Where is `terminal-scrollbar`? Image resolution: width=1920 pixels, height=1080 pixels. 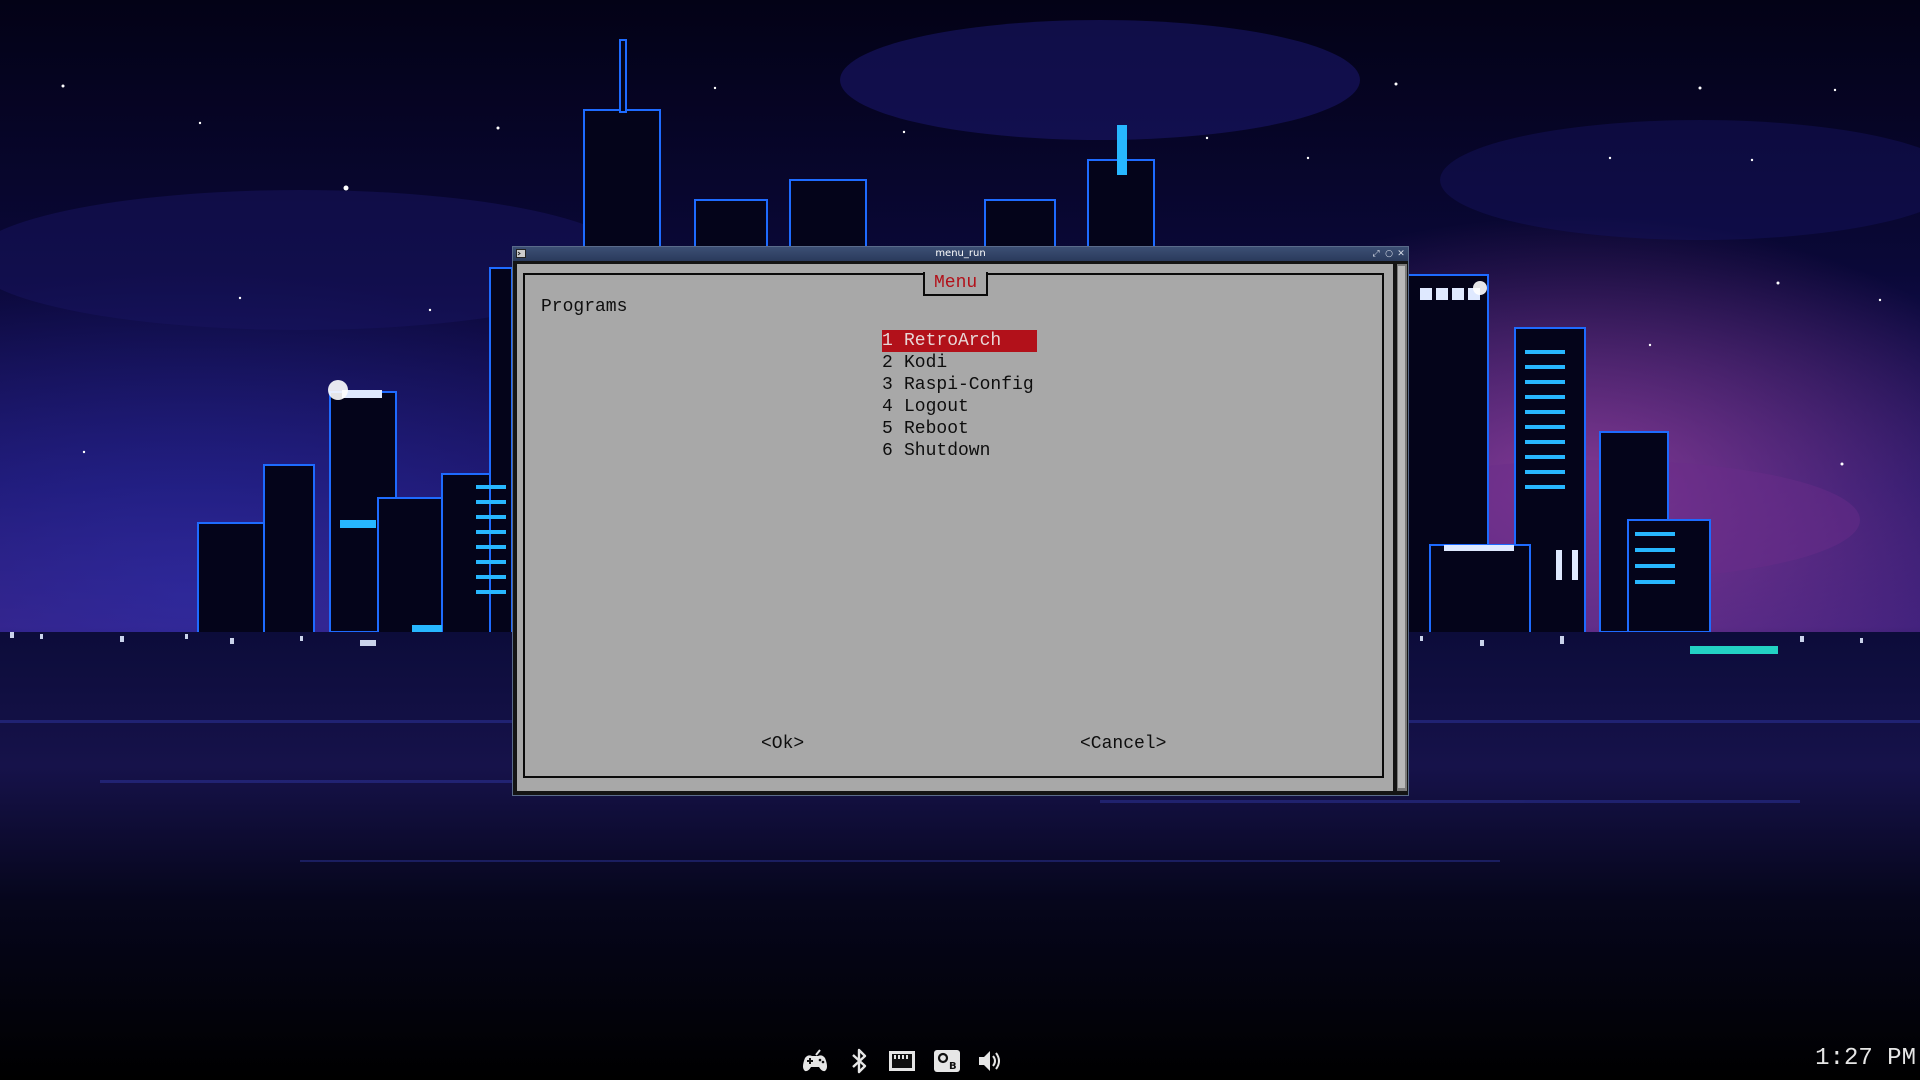 terminal-scrollbar is located at coordinates (1402, 527).